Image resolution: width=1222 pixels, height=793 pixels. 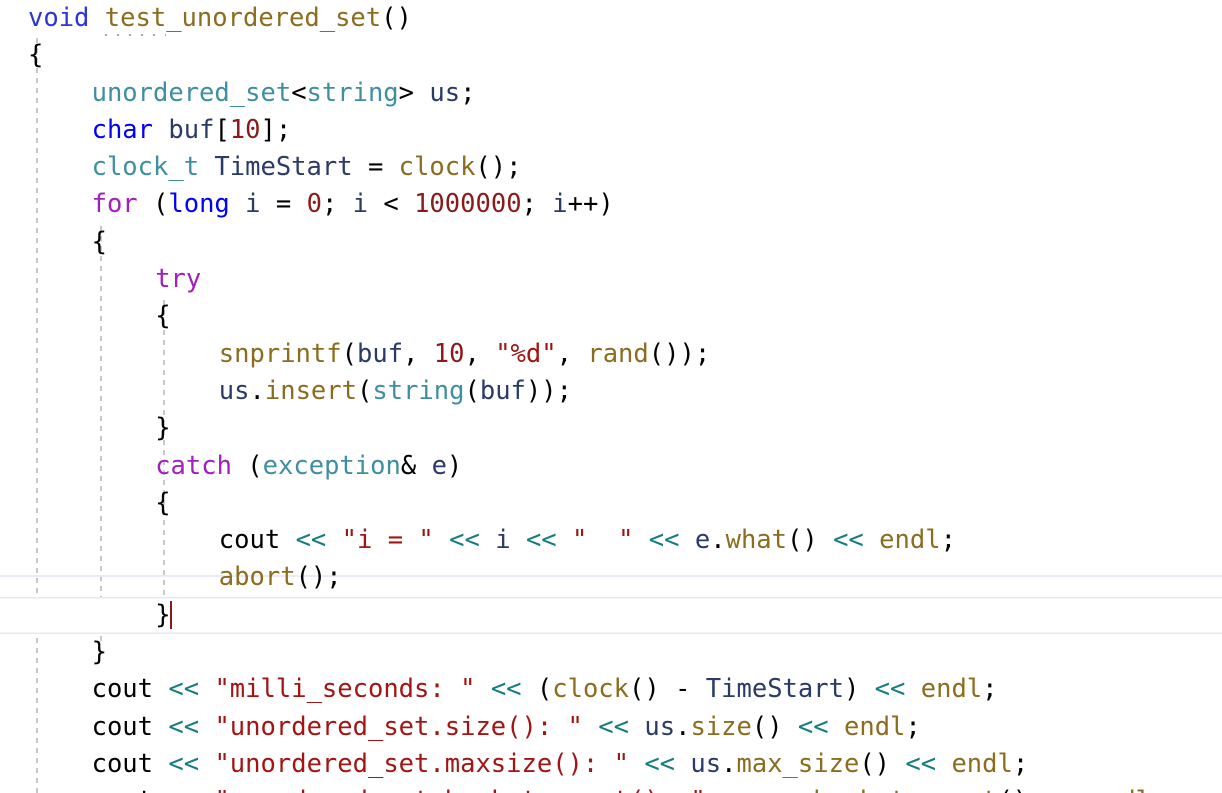 I want to click on code-line: for (long i = 0; i < 1000000; i++), so click(x=611, y=204).